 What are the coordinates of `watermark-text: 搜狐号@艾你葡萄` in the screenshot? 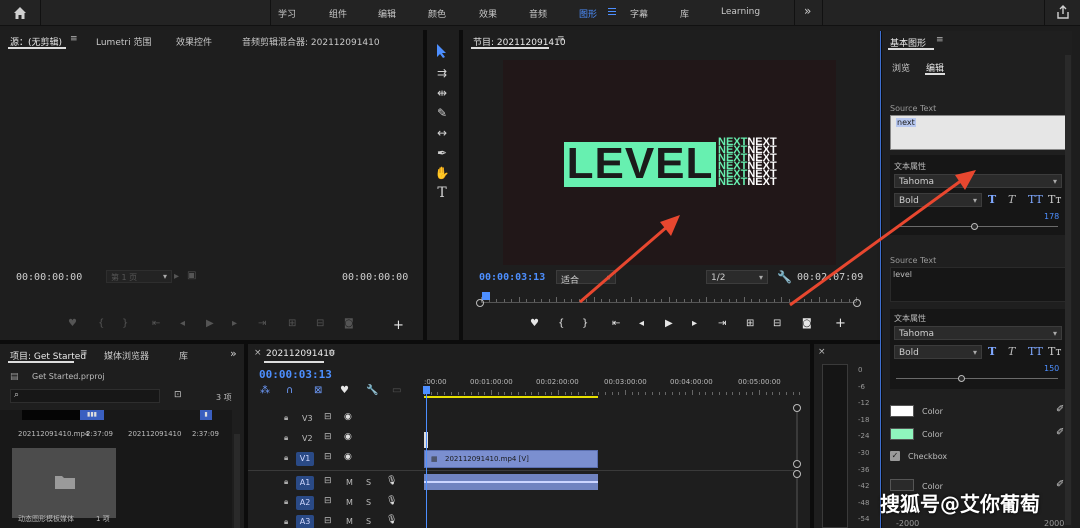 It's located at (960, 504).